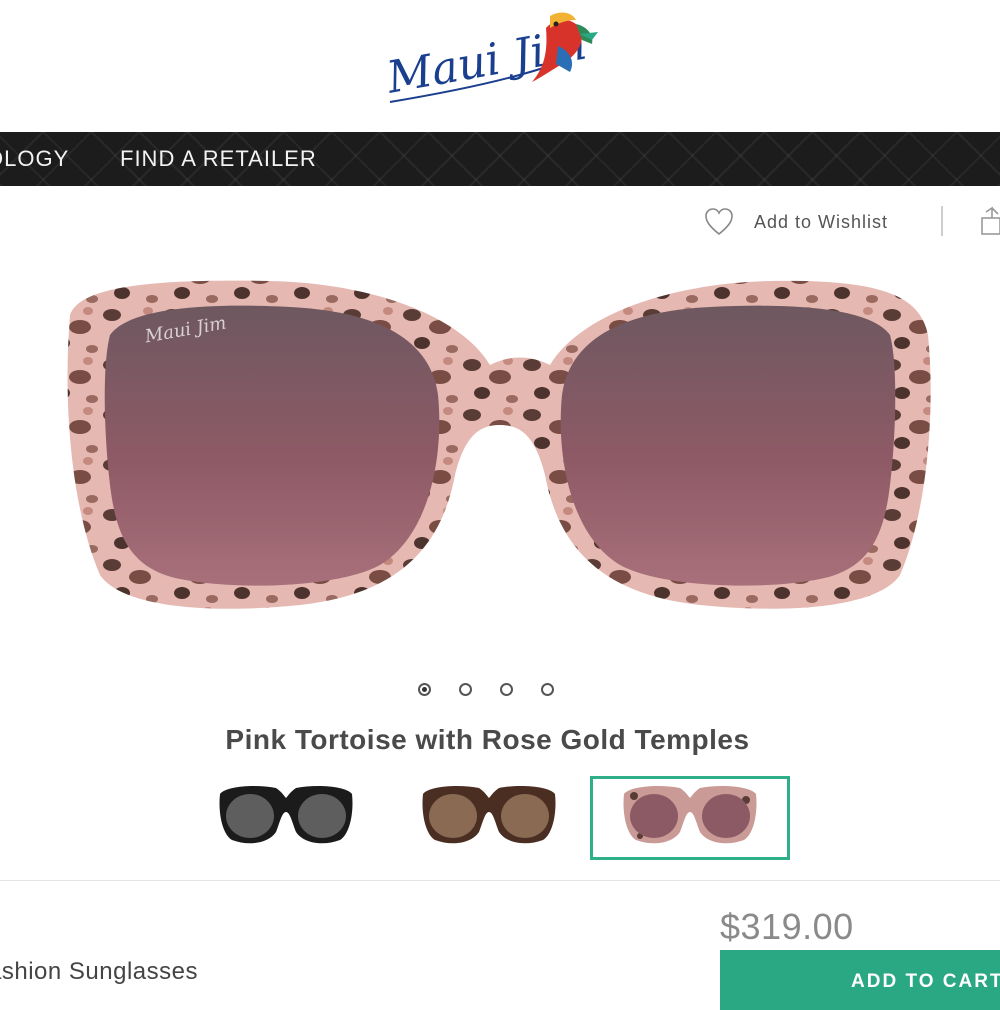  What do you see at coordinates (787, 926) in the screenshot?
I see `product-price: $319.00` at bounding box center [787, 926].